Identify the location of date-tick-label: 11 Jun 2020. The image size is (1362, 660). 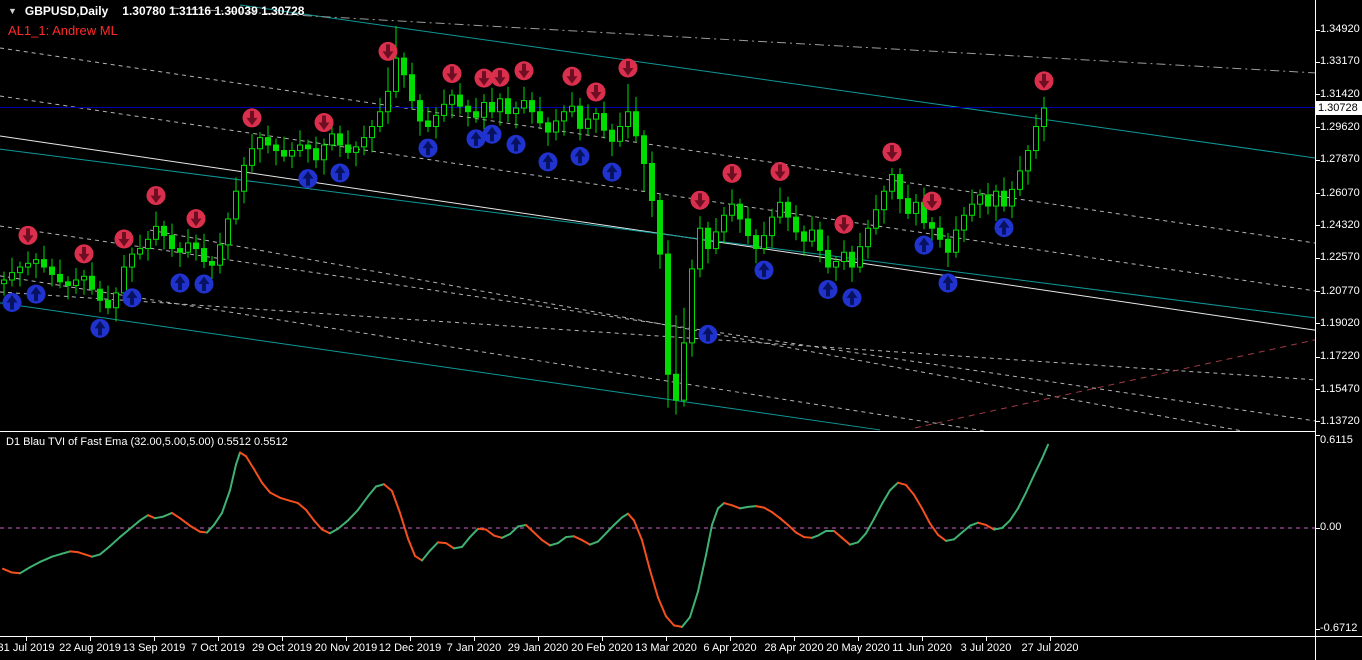
(922, 648).